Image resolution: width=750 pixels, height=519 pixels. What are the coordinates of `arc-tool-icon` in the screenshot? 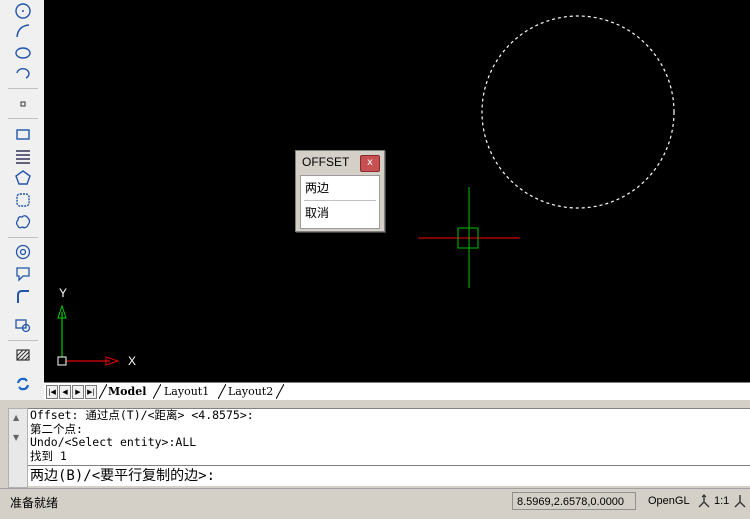 It's located at (23, 31).